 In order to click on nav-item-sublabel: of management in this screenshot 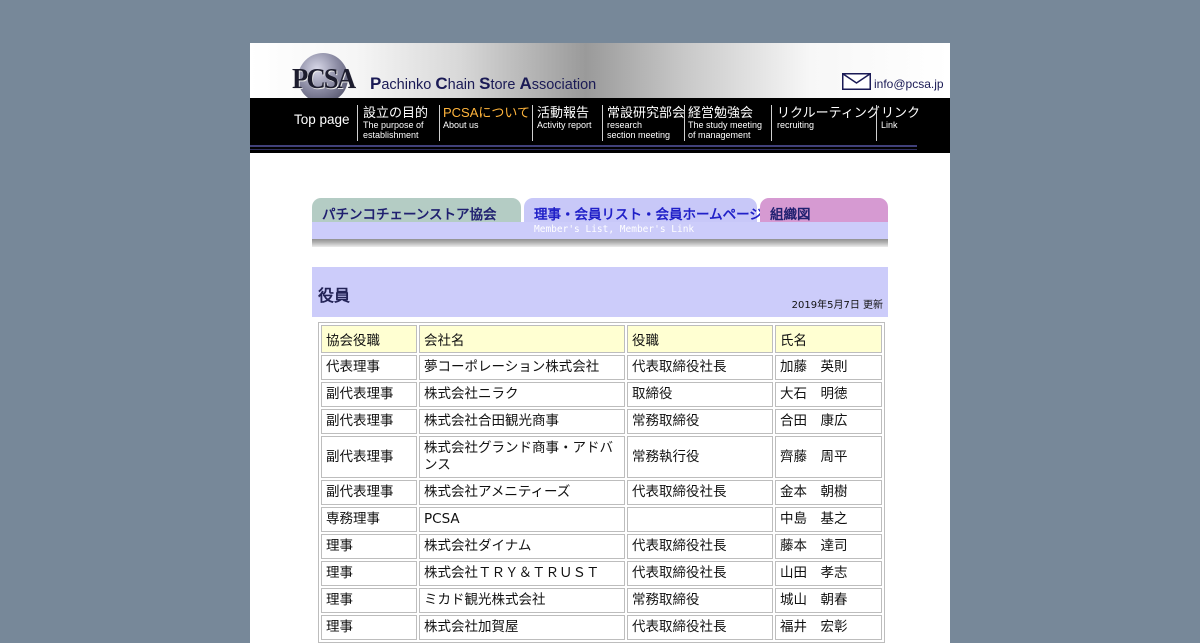, I will do `click(719, 135)`.